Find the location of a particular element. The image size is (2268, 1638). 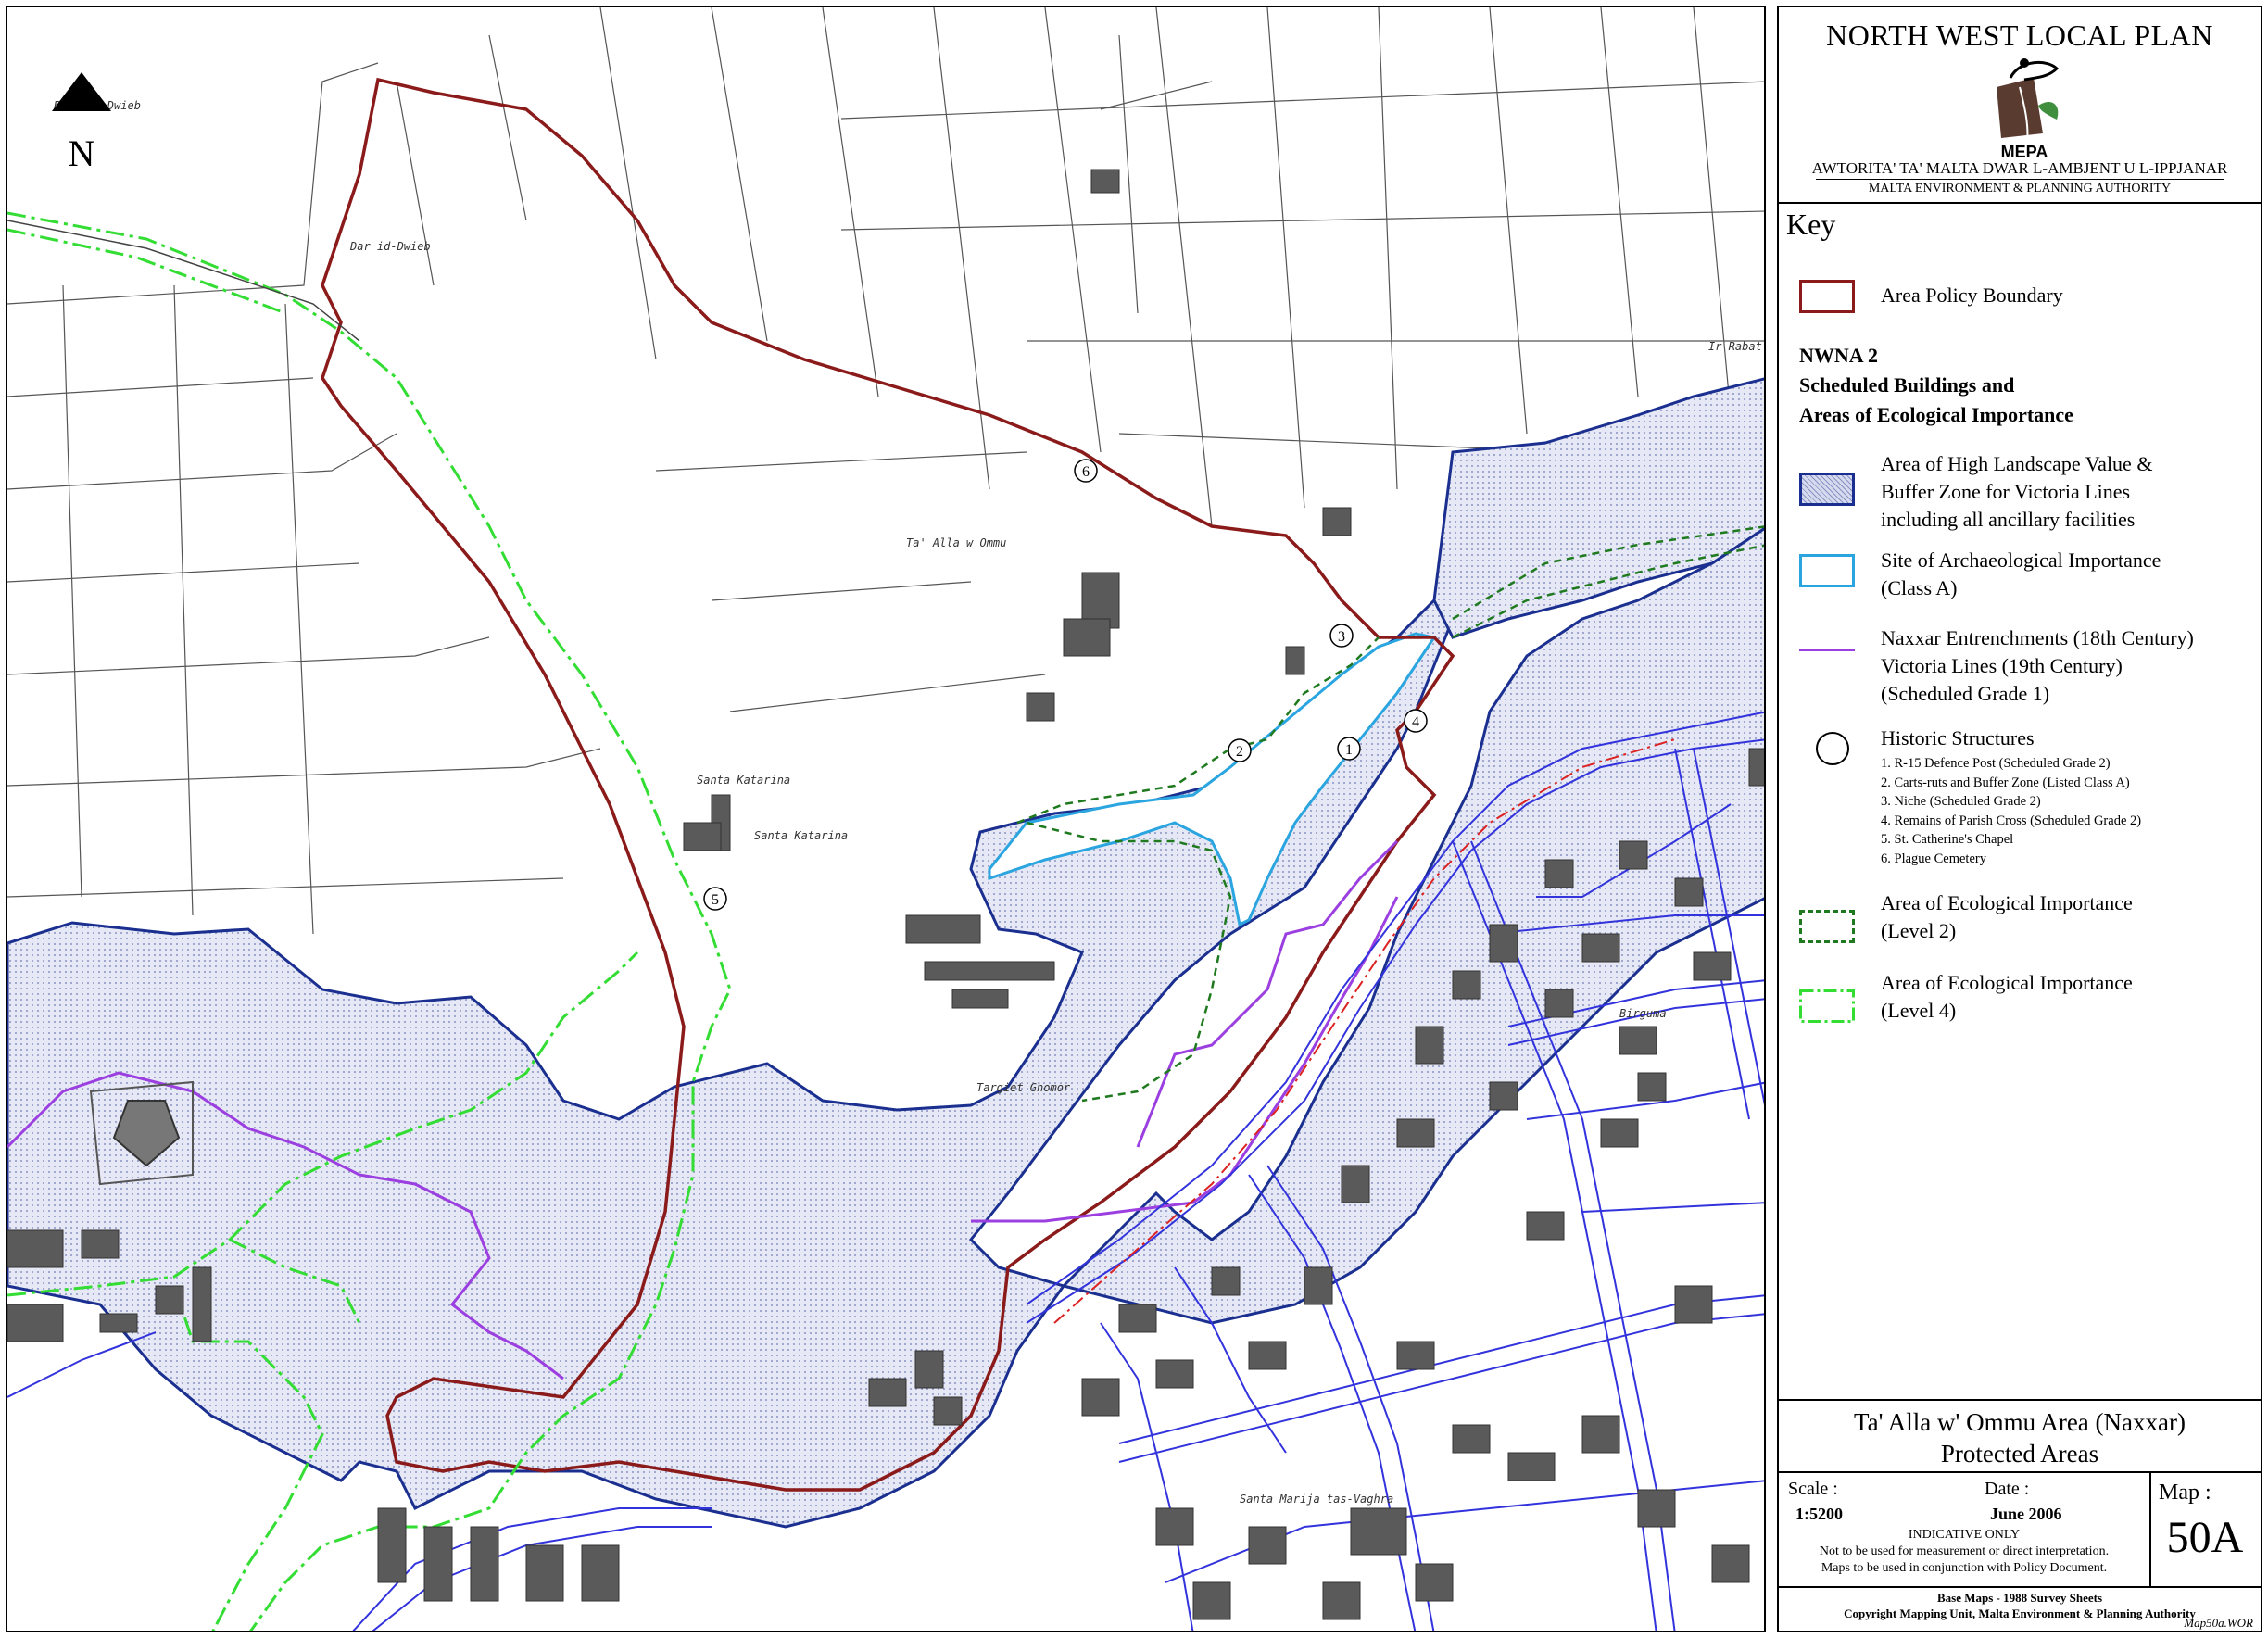

landscape-label-line-2: Buffer Zone for Victoria Lines is located at coordinates (2006, 491).